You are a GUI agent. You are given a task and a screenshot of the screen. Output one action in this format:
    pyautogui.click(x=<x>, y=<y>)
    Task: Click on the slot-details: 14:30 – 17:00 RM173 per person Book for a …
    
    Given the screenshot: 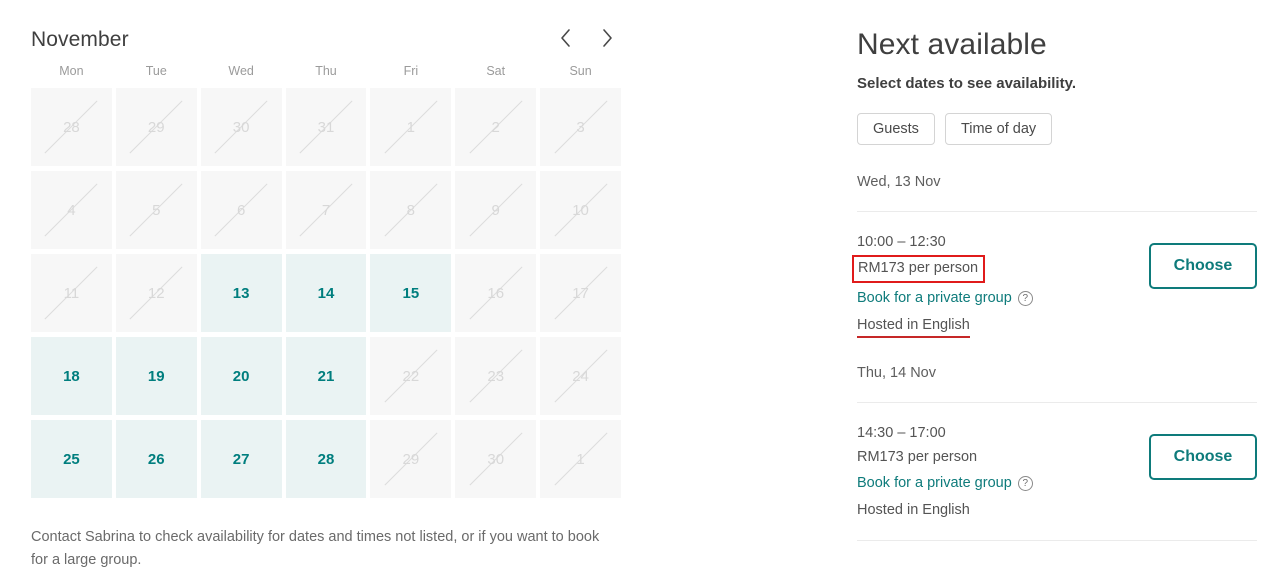 What is the action you would take?
    pyautogui.click(x=1003, y=472)
    